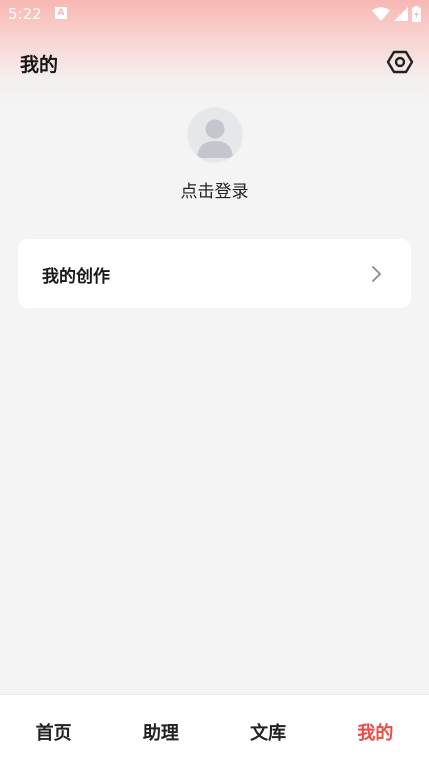 The width and height of the screenshot is (429, 763). I want to click on settings-button, so click(400, 62).